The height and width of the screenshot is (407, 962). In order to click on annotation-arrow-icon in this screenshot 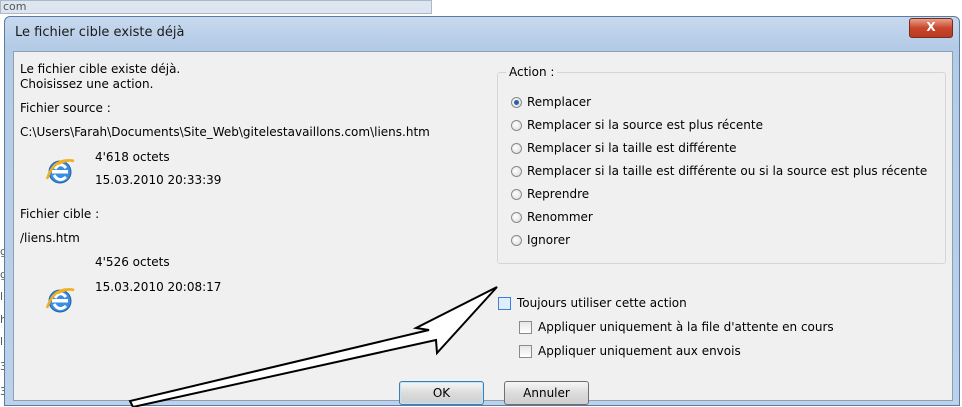, I will do `click(313, 346)`.